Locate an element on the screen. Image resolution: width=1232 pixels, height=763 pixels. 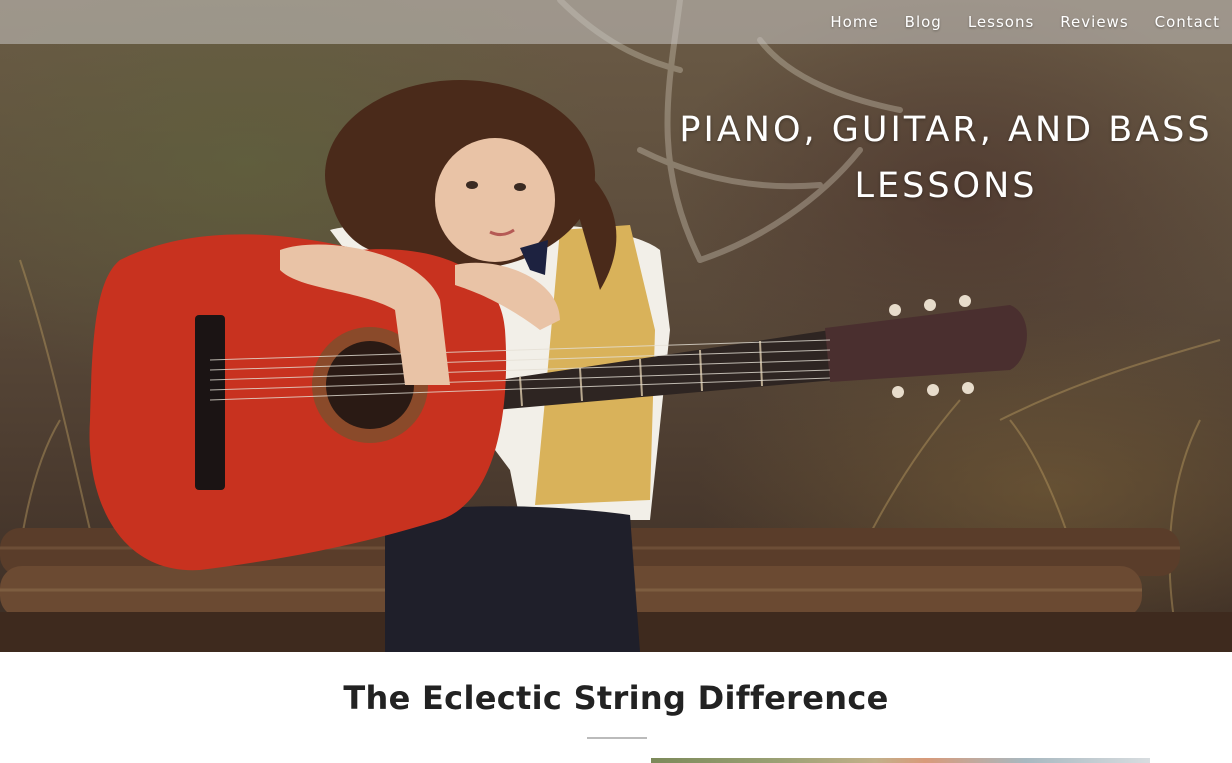
section-title: The Eclectic String Difference is located at coordinates (616, 698).